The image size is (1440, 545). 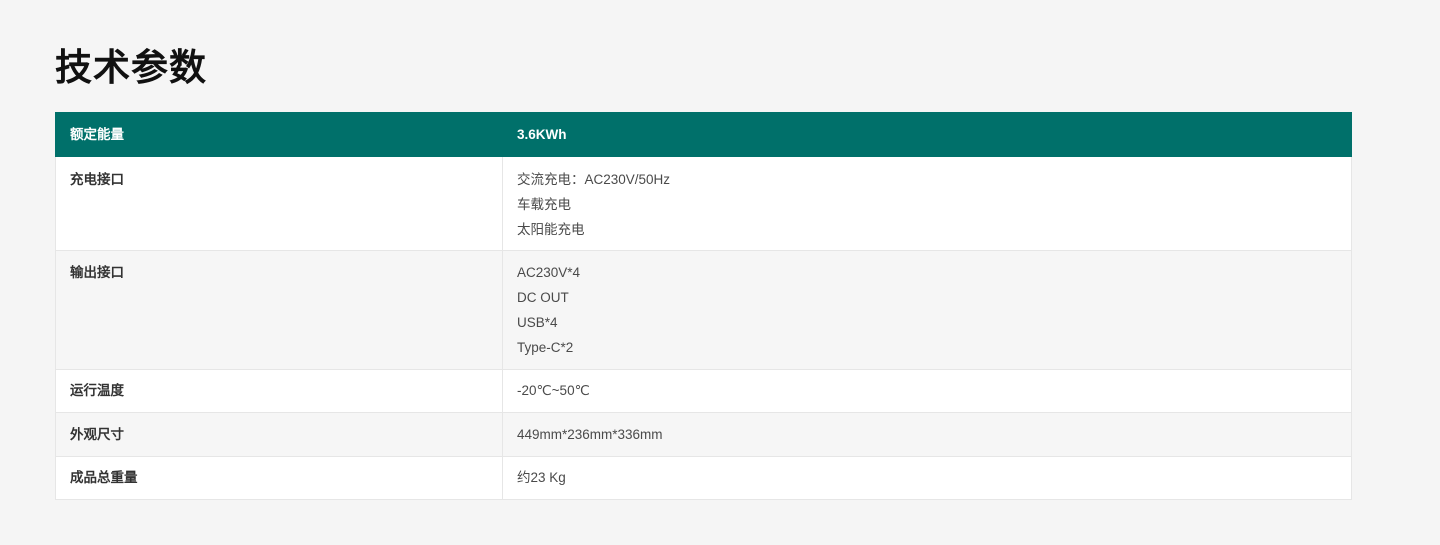 I want to click on row-value: AC230V*4 DC OUT USB*4 Type-C*2, so click(x=927, y=310).